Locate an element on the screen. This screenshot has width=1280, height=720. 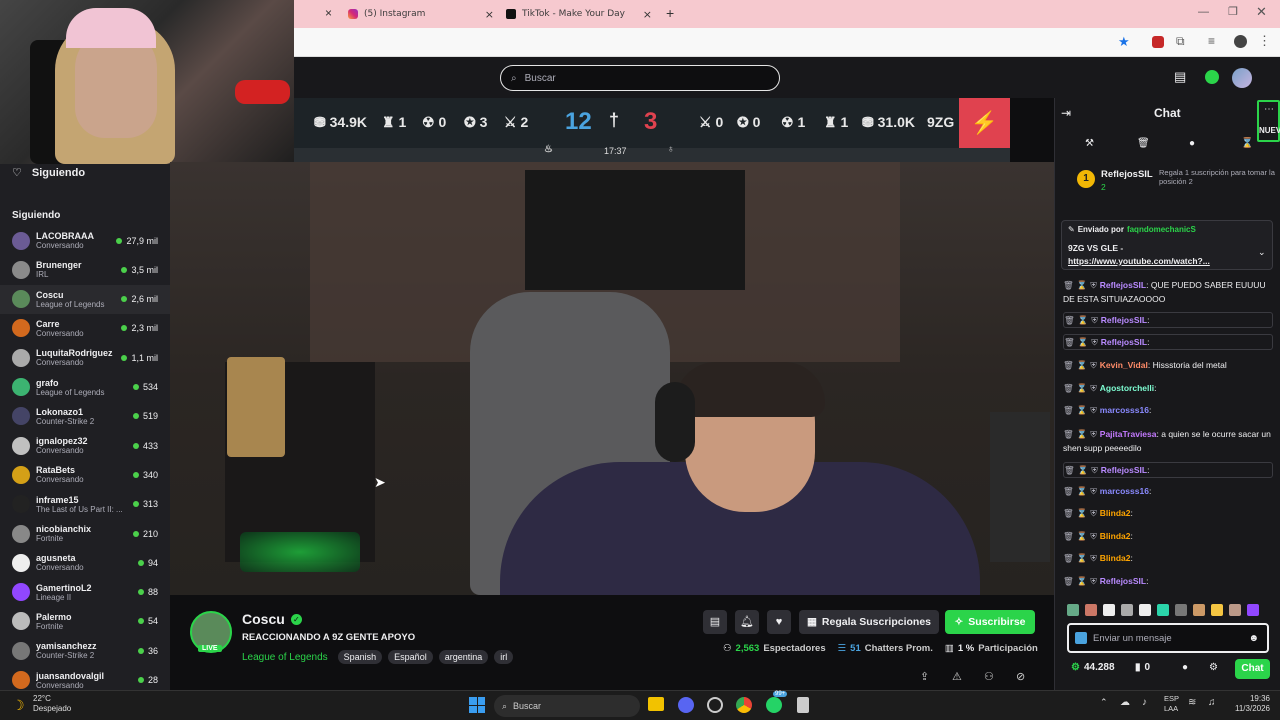
taskbar-search: ⌕ Buscar is located at coordinates (567, 706).